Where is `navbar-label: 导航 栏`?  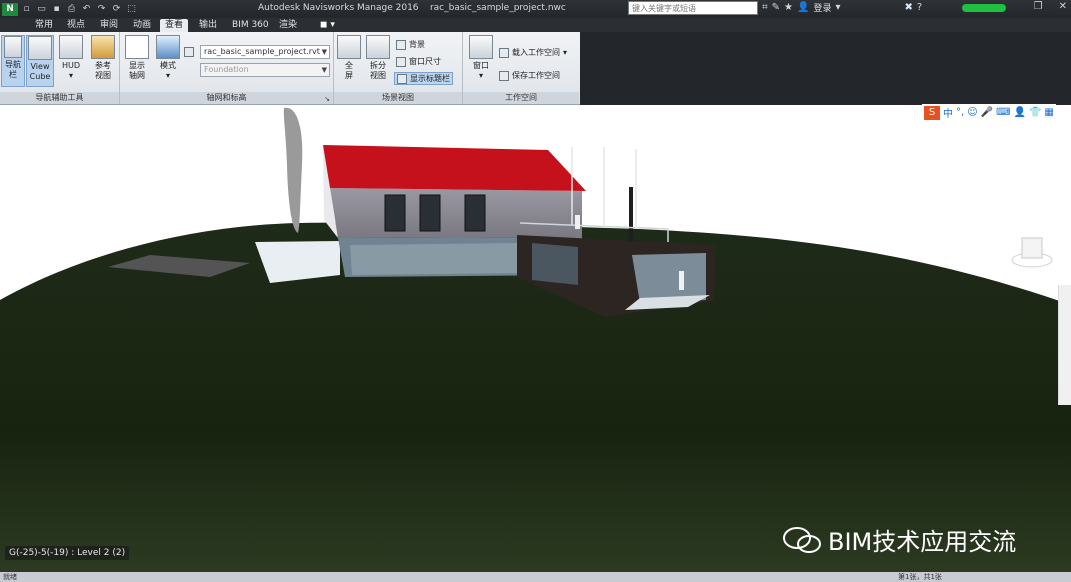
navbar-label: 导航 栏 is located at coordinates (13, 69).